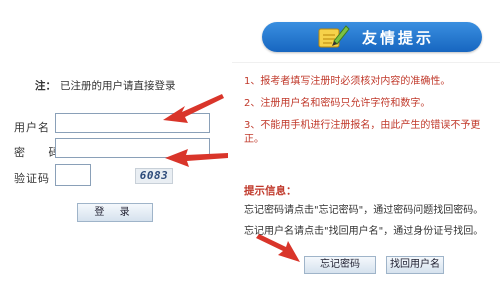  I want to click on tip-item: 3、不能用手机进行注册报名，由此产生的错误不予更, so click(362, 125).